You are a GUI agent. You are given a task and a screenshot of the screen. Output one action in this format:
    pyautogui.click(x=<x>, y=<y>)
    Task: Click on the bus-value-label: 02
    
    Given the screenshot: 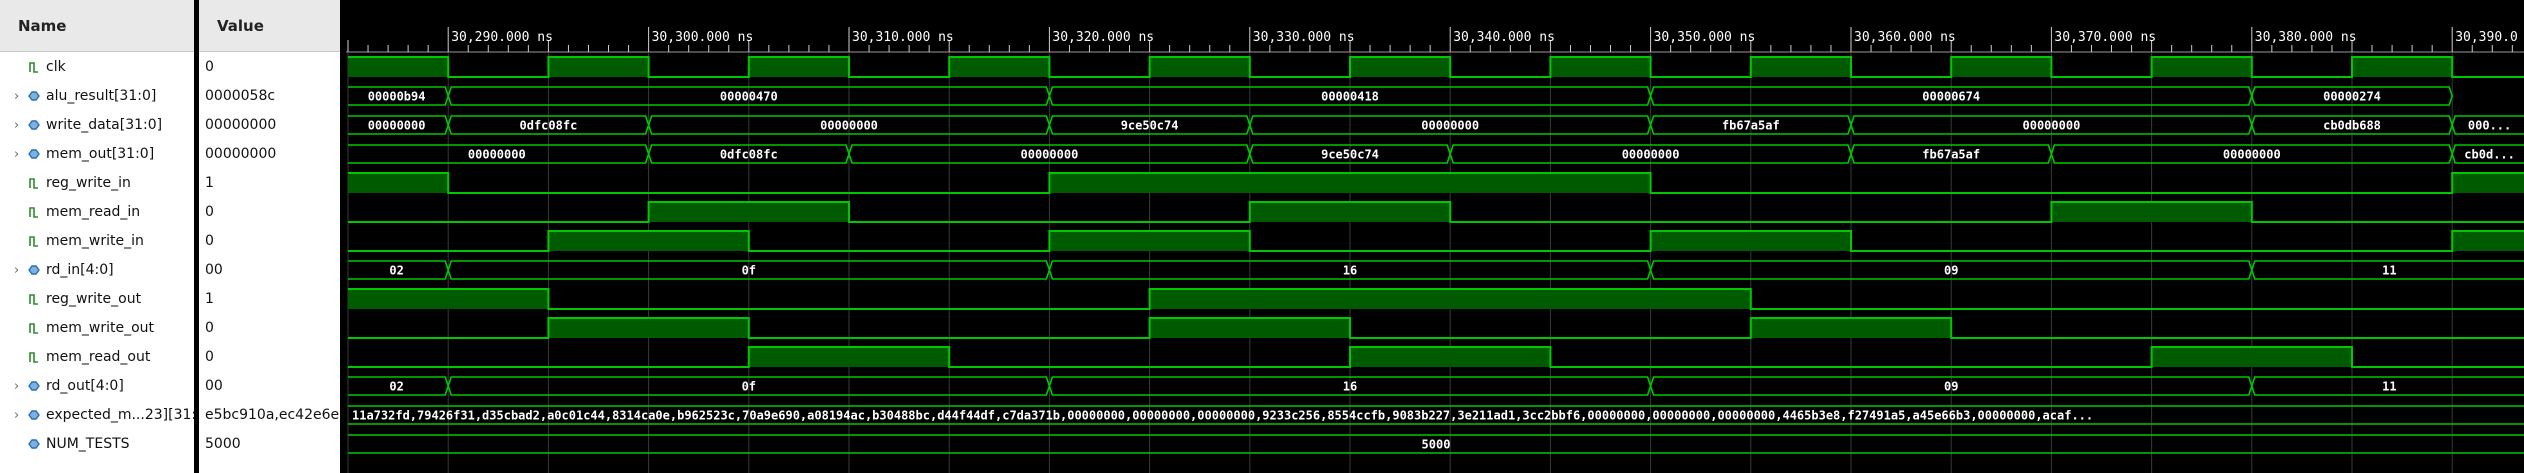 What is the action you would take?
    pyautogui.click(x=396, y=271)
    